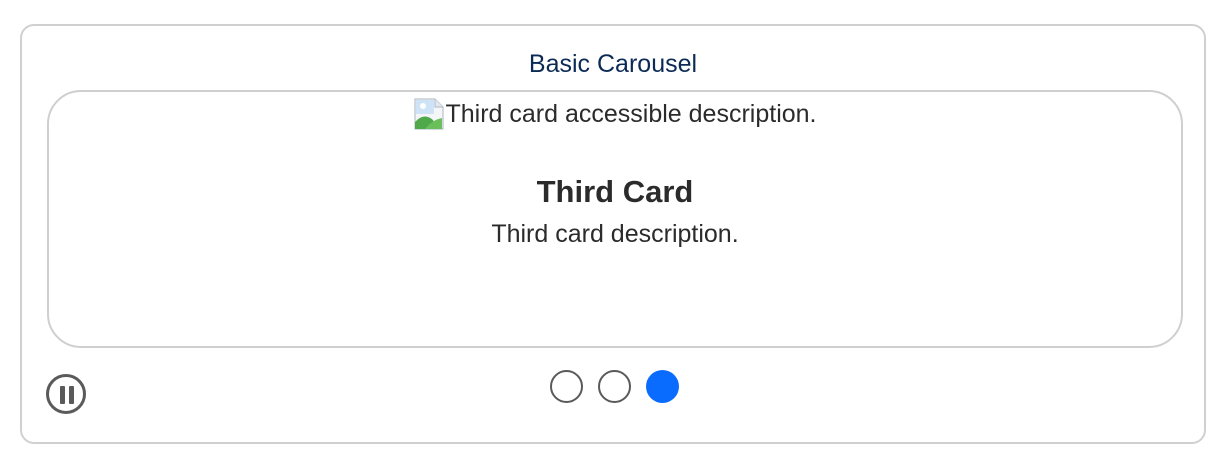 The height and width of the screenshot is (464, 1228). What do you see at coordinates (631, 114) in the screenshot?
I see `card-image-alt-text: Third card accessible description.` at bounding box center [631, 114].